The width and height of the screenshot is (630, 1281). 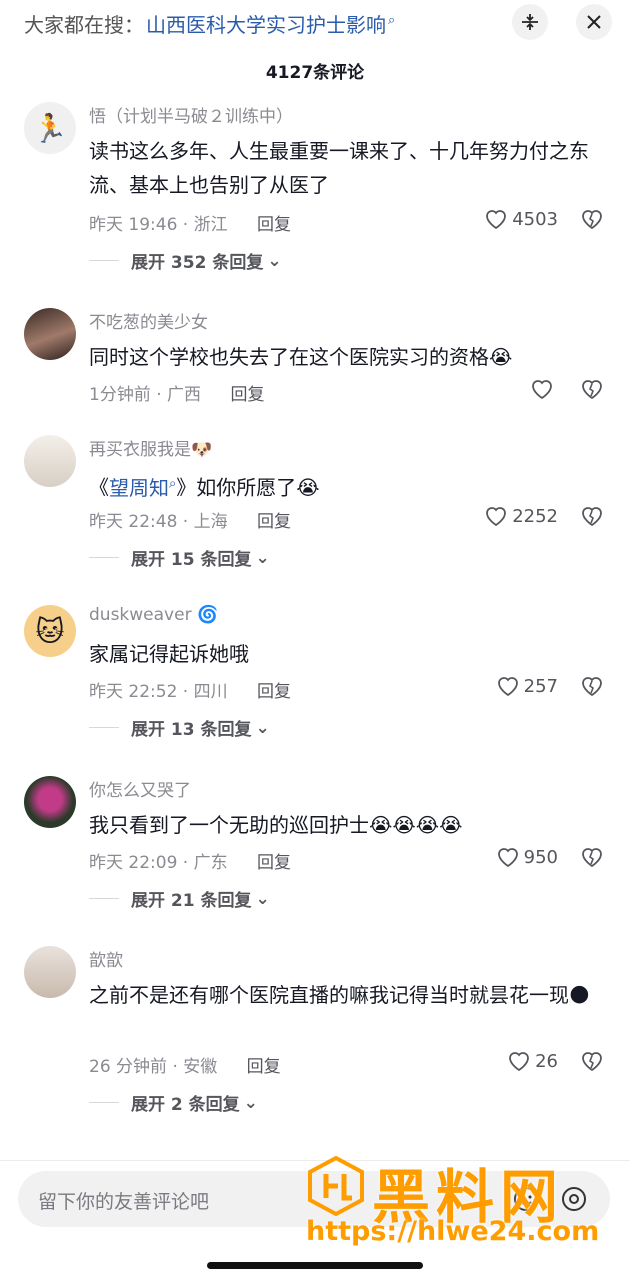 I want to click on comment-meta: 昨天 22:52 · 四川 回复, so click(x=190, y=692).